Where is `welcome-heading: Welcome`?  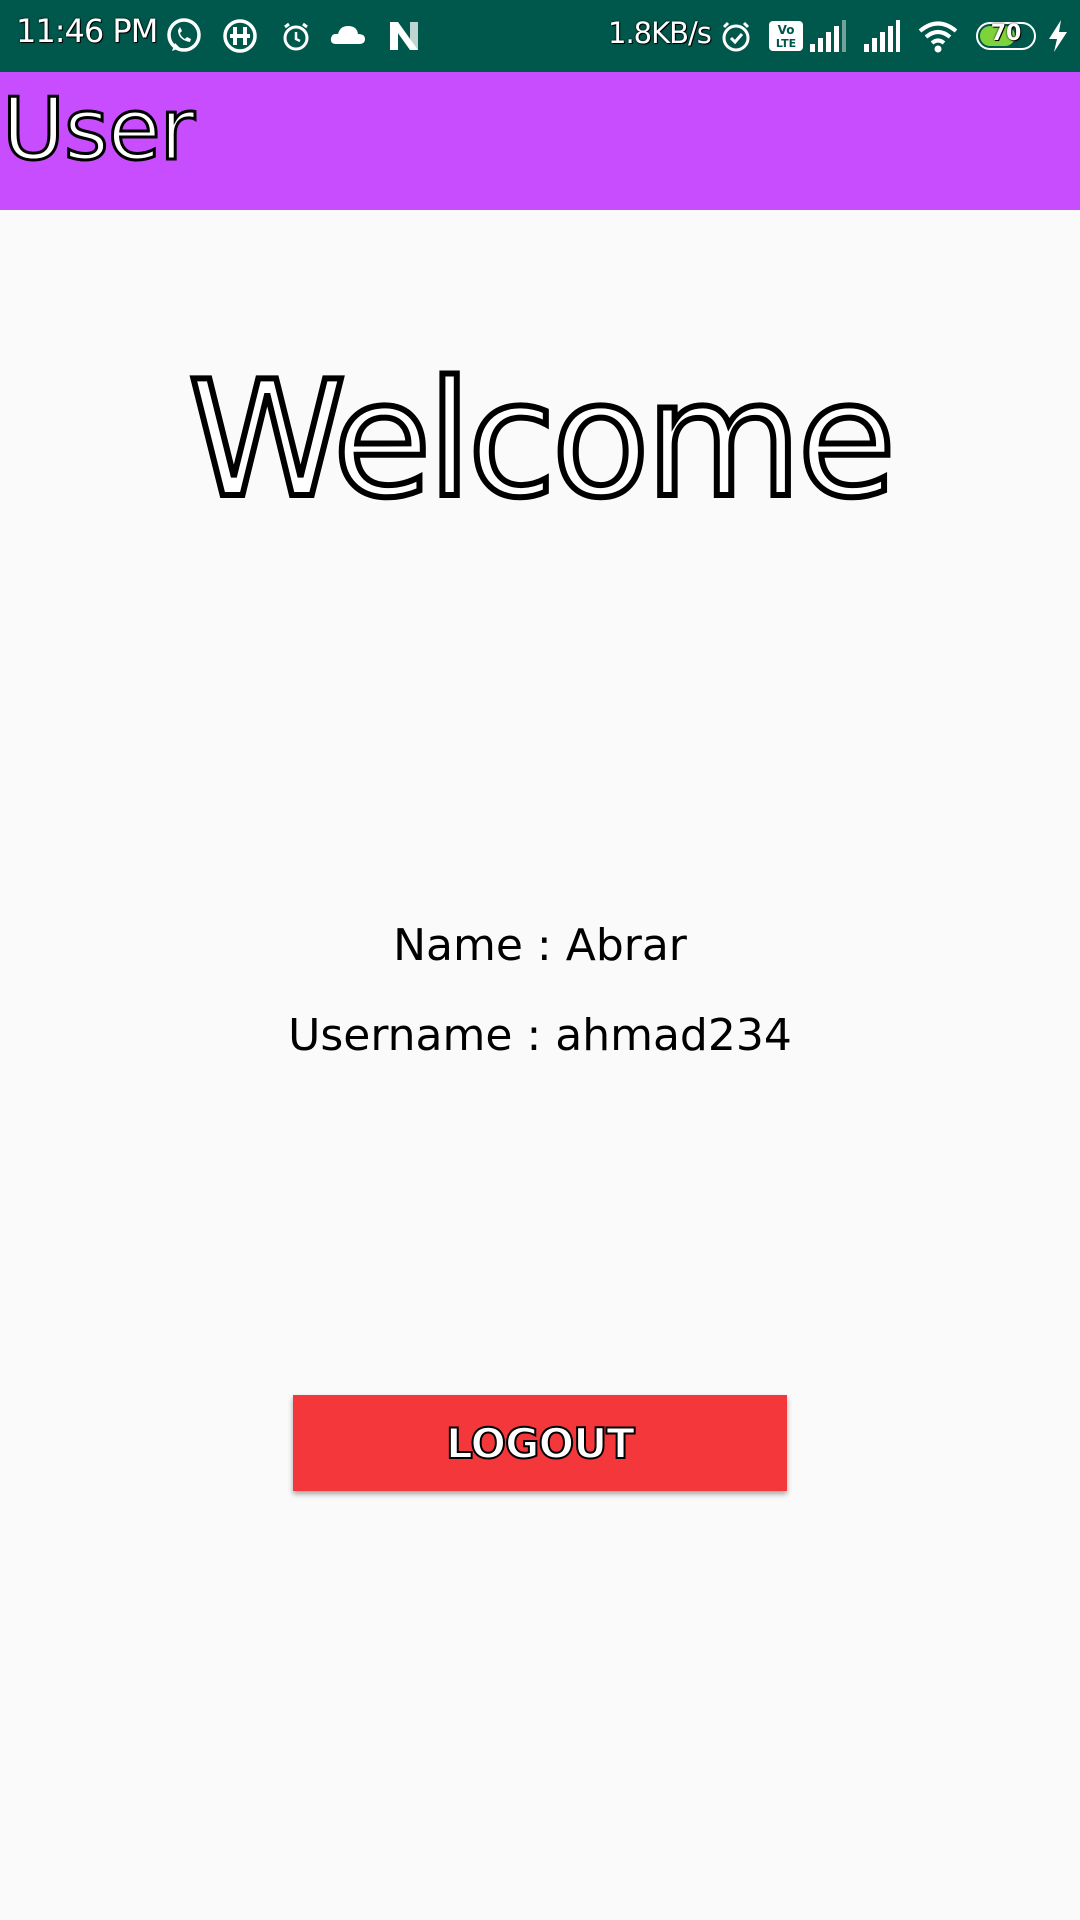 welcome-heading: Welcome is located at coordinates (542, 439).